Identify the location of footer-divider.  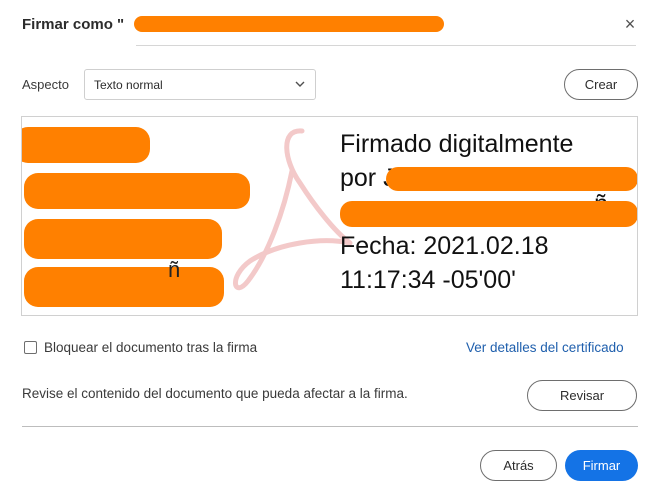
(330, 426).